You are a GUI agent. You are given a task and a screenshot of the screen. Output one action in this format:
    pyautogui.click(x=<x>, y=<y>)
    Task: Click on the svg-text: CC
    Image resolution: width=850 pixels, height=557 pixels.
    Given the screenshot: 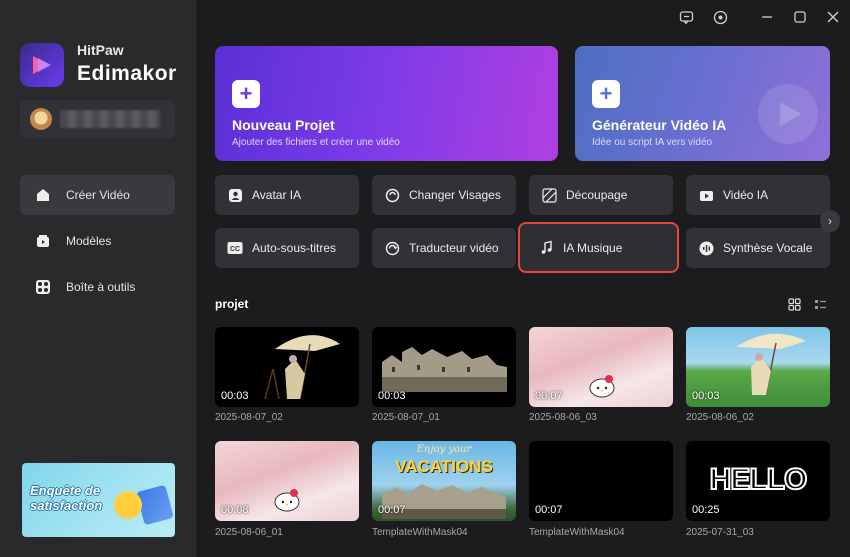 What is the action you would take?
    pyautogui.click(x=235, y=249)
    